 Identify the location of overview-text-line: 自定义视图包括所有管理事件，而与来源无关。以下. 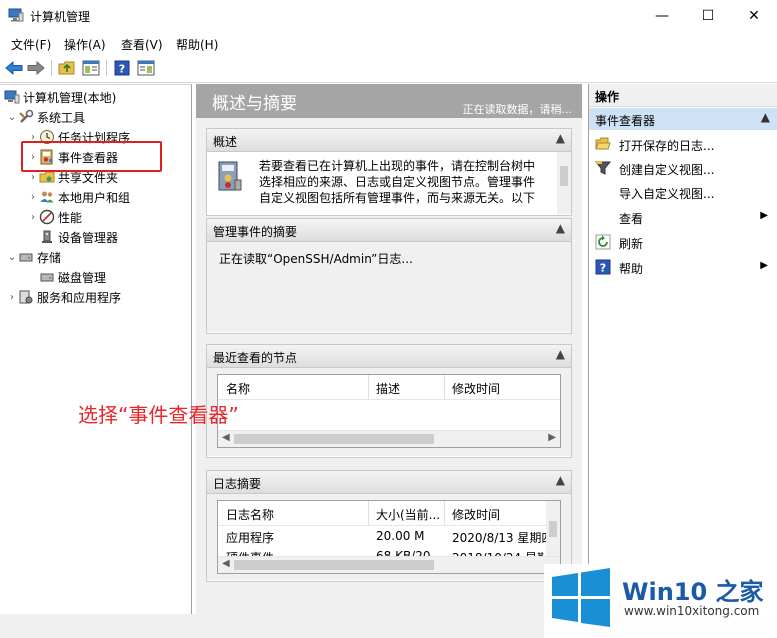
(397, 198).